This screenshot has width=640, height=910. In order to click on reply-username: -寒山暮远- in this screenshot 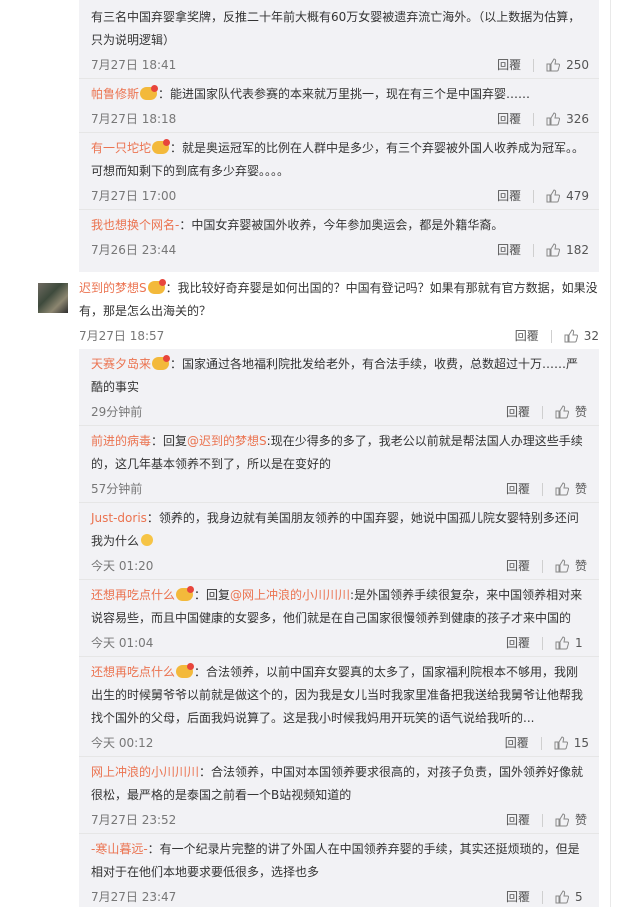, I will do `click(119, 849)`.